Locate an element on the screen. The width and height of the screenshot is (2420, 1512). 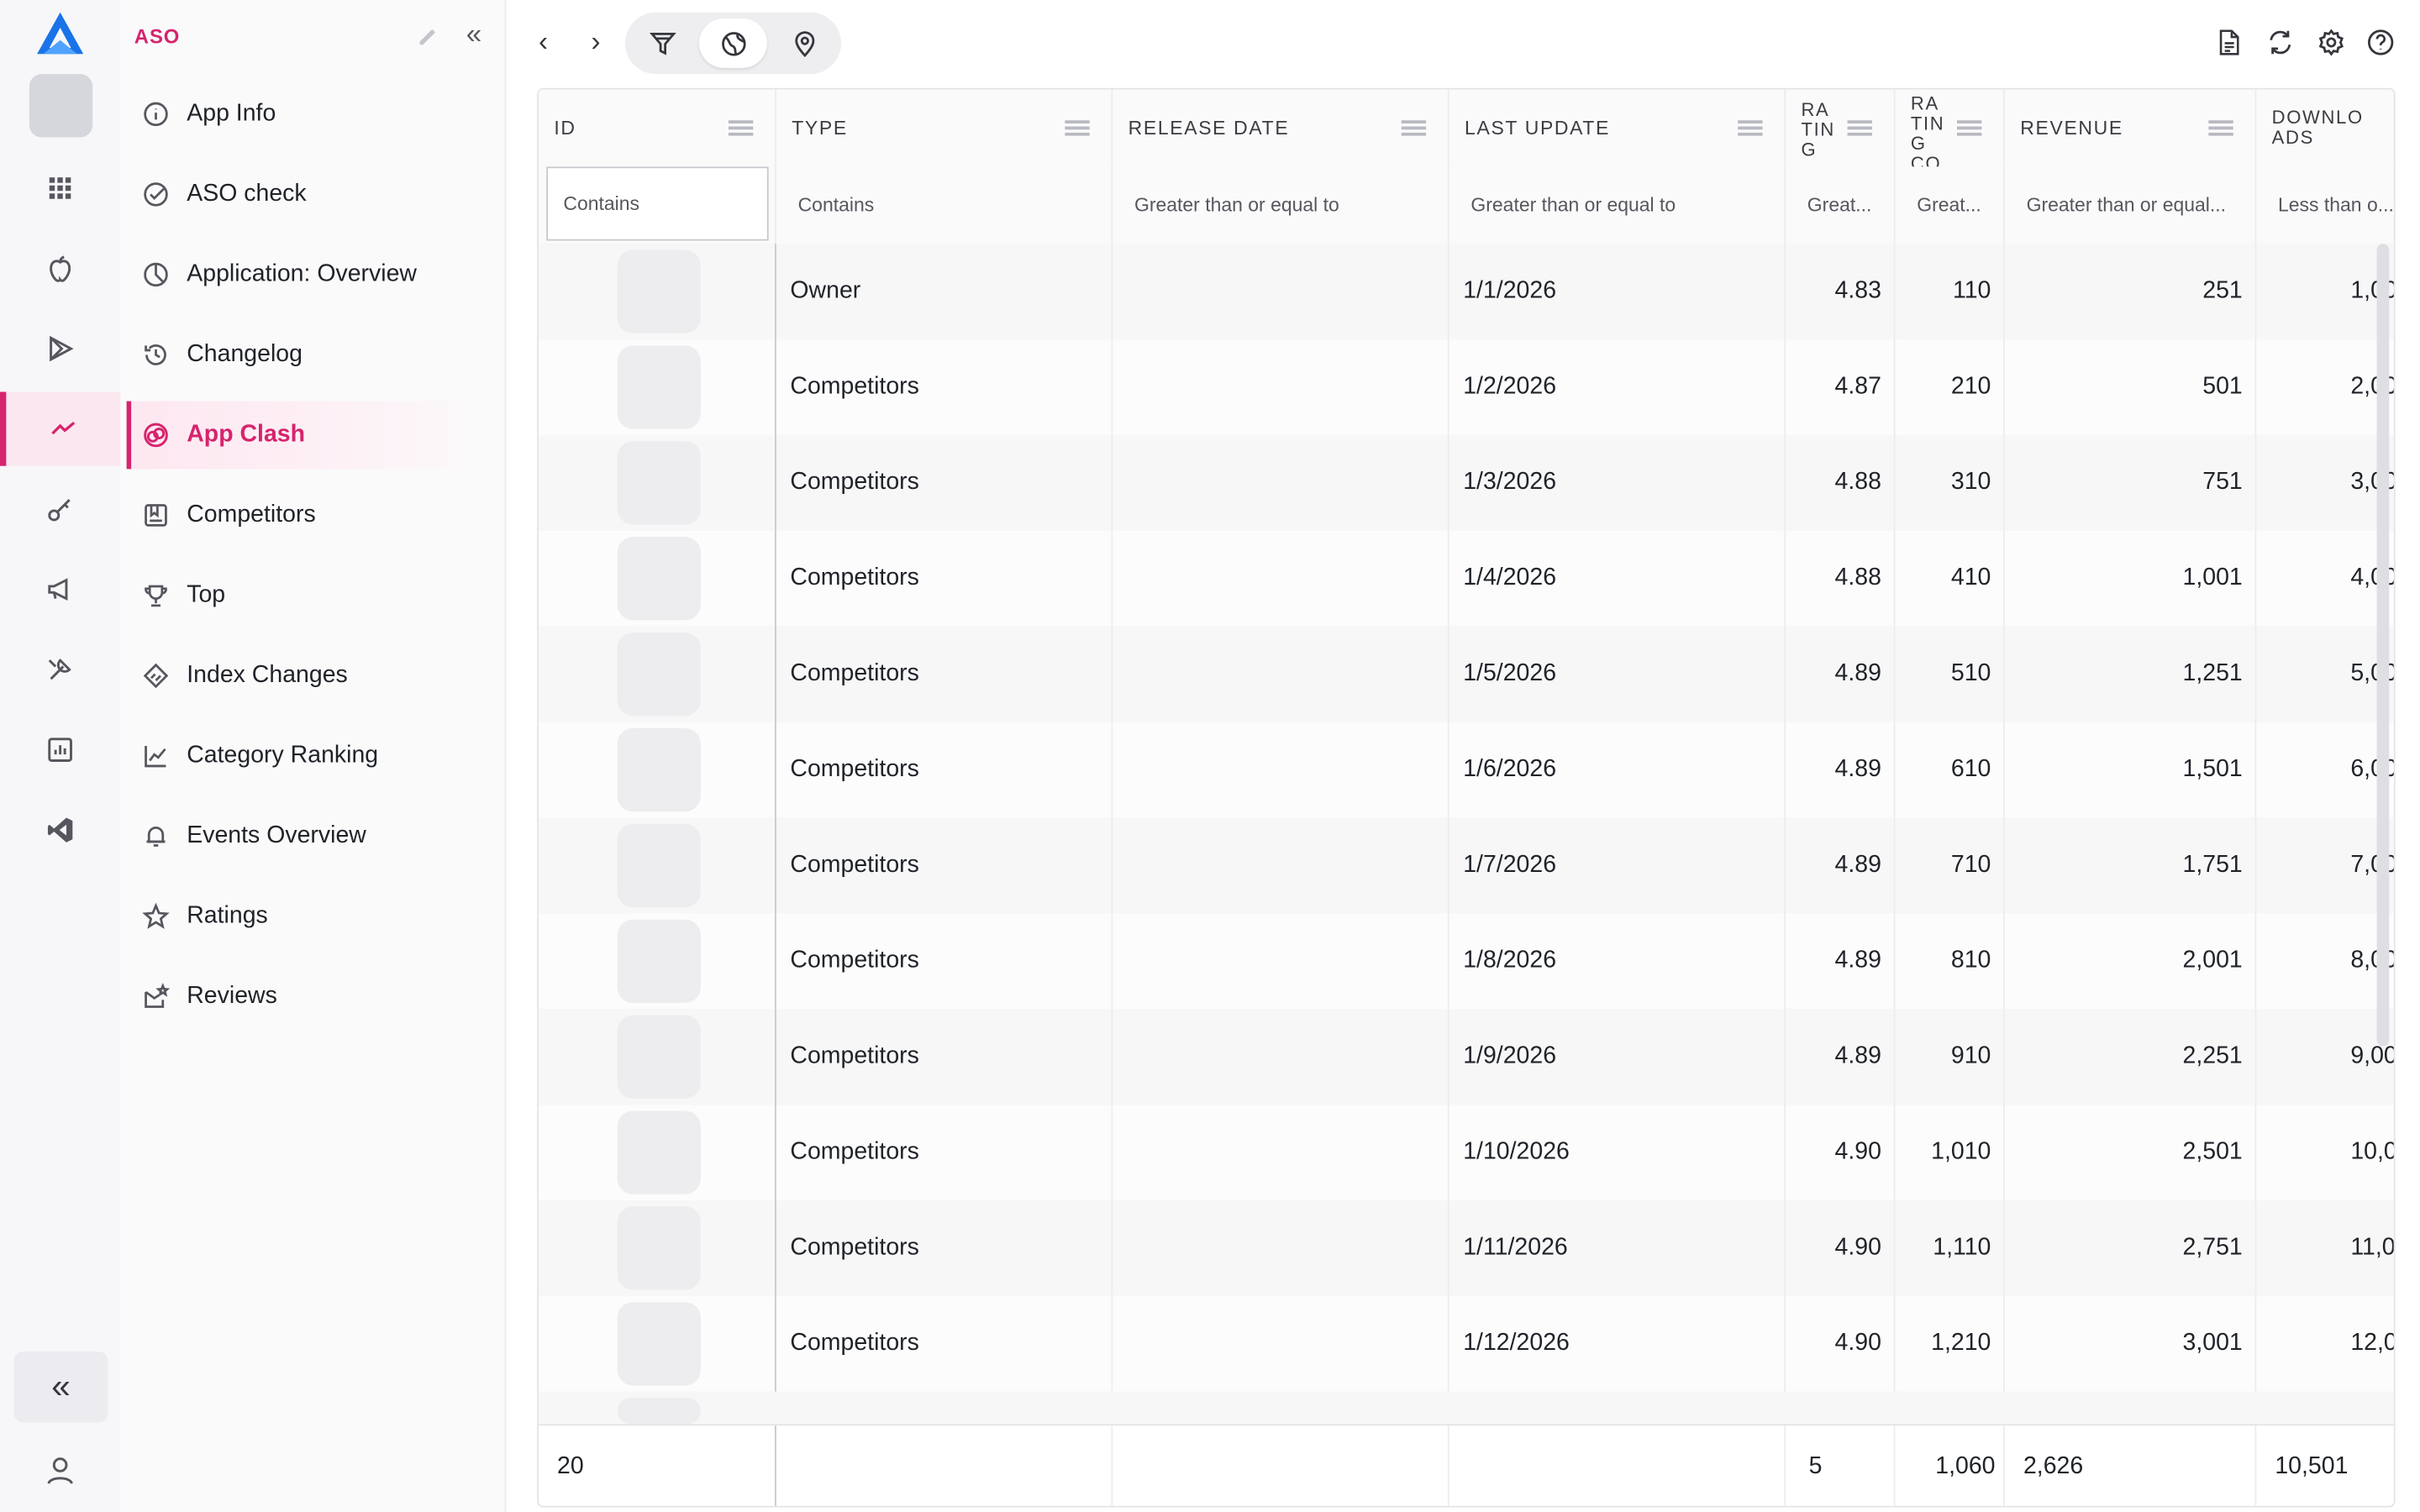
sidebar-item-top: Top is located at coordinates (306, 596).